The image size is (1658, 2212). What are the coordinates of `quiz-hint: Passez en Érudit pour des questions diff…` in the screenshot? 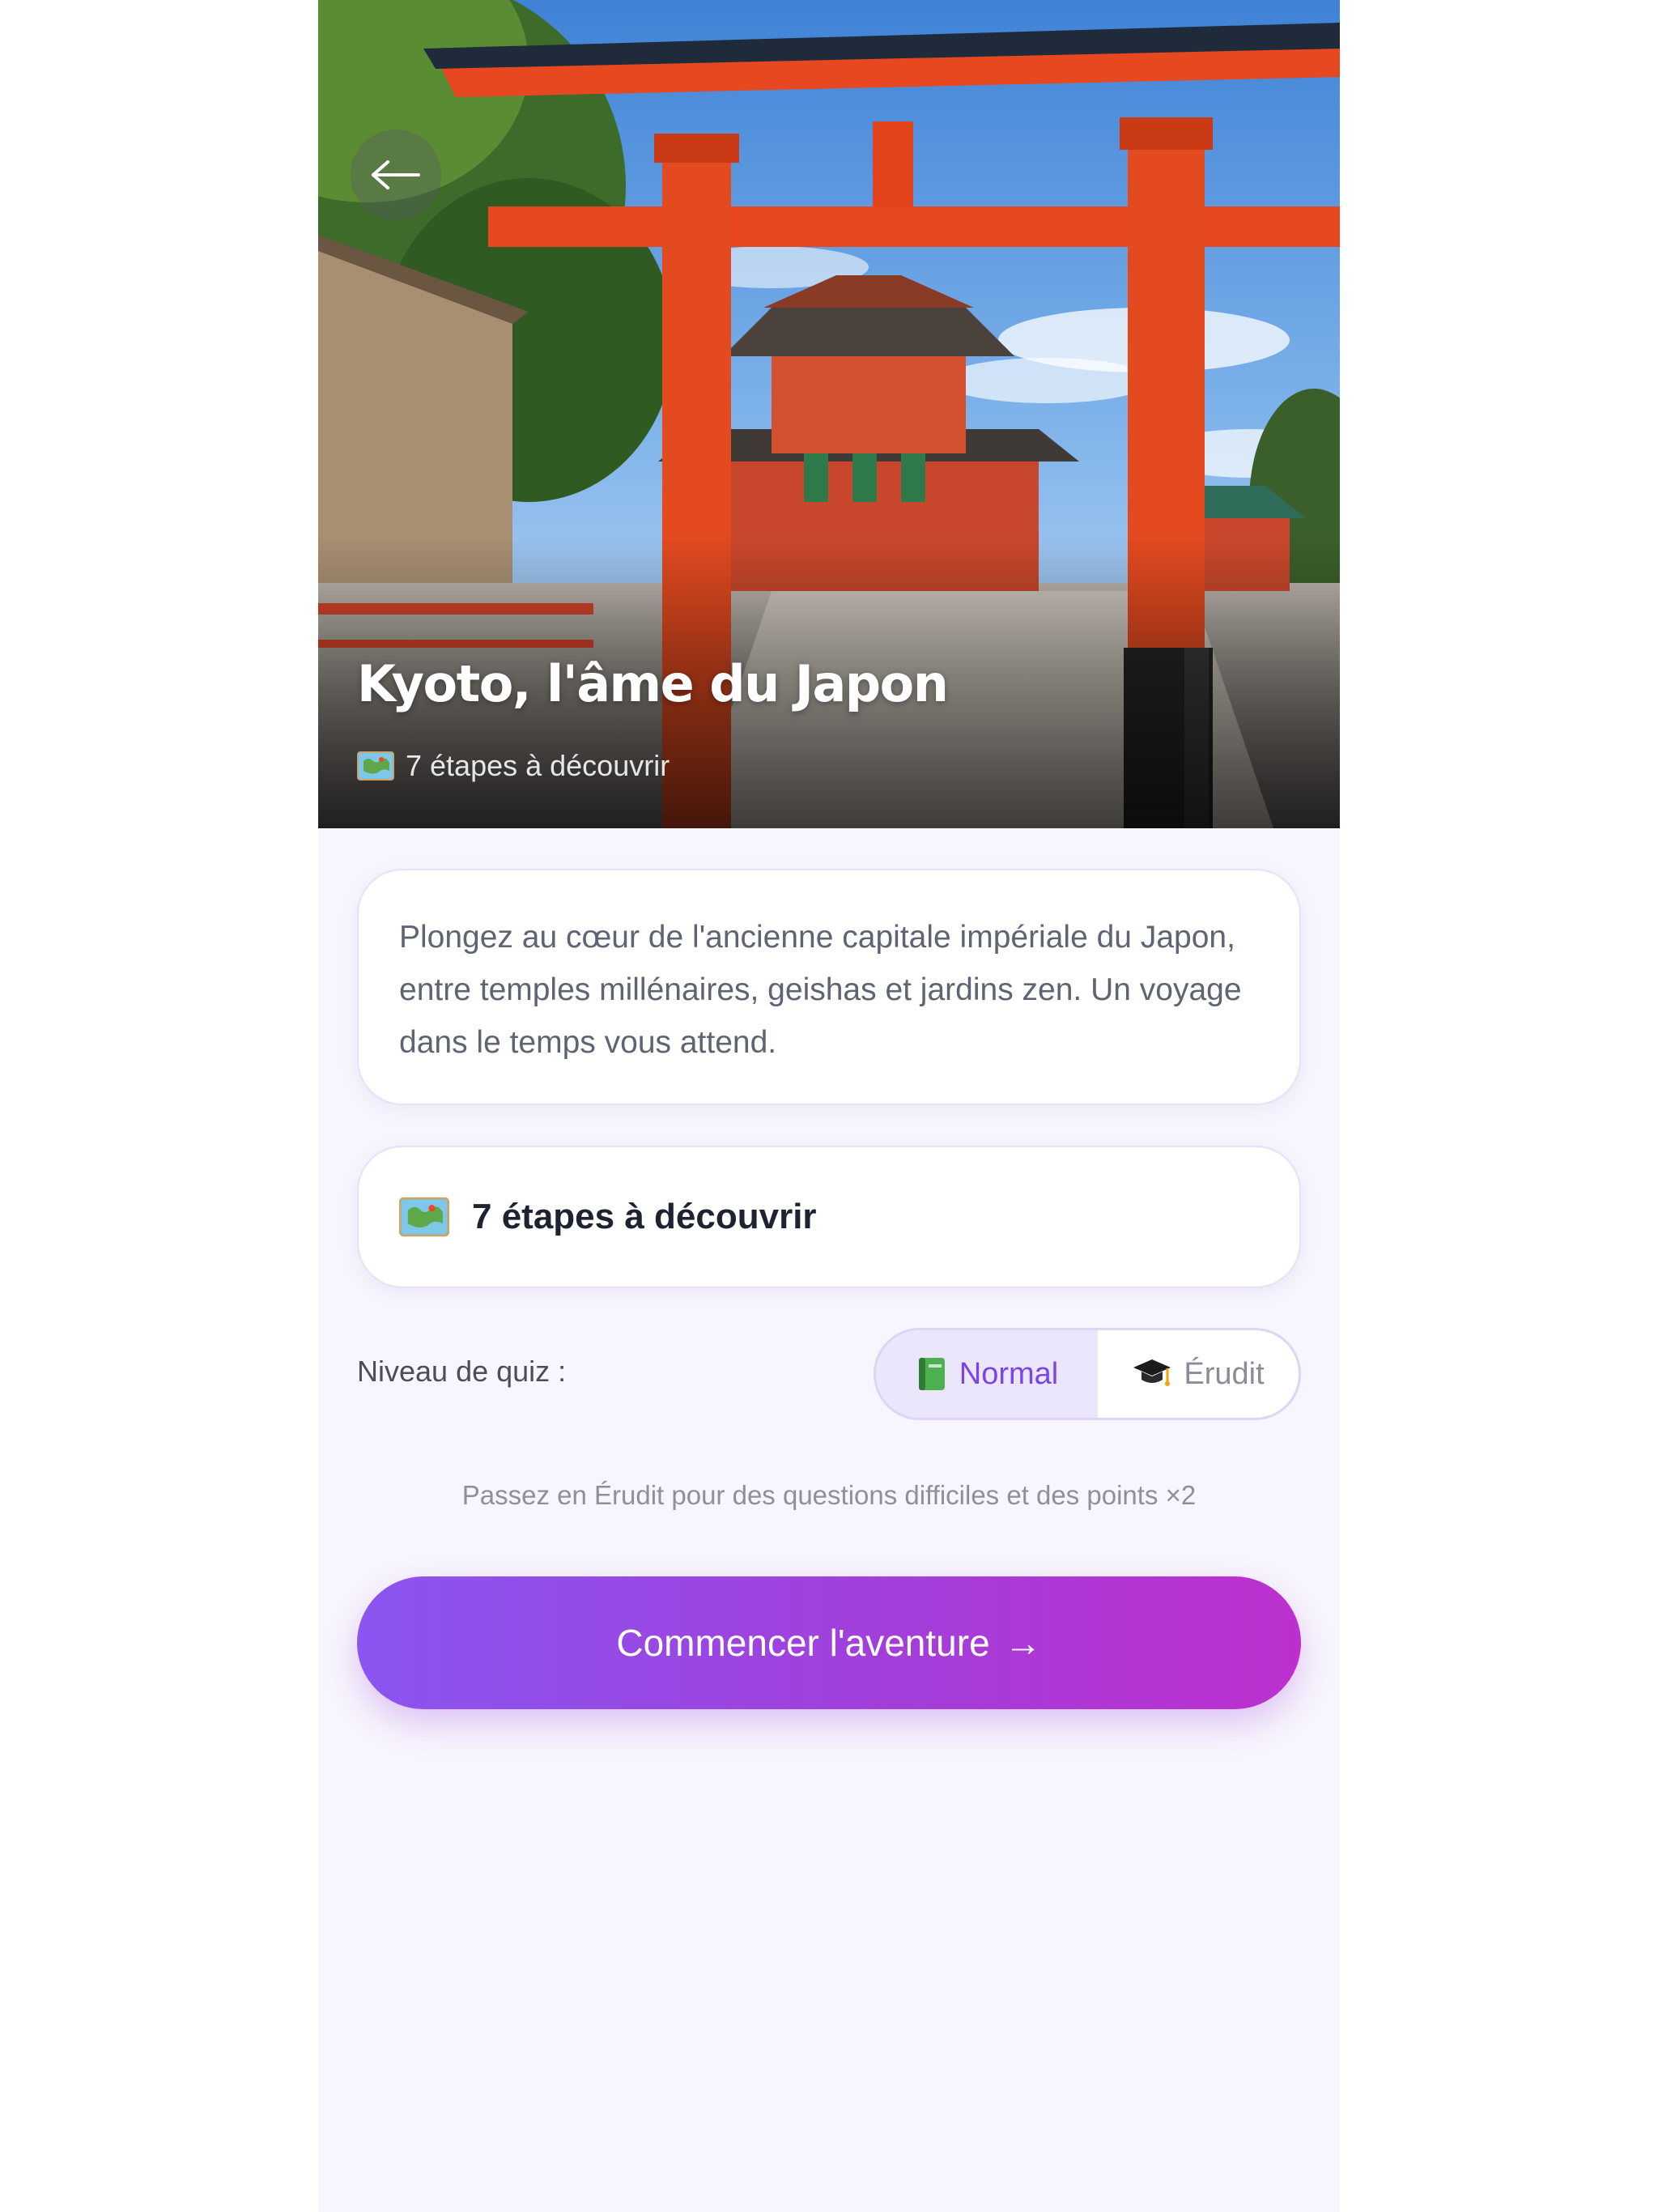 It's located at (829, 1495).